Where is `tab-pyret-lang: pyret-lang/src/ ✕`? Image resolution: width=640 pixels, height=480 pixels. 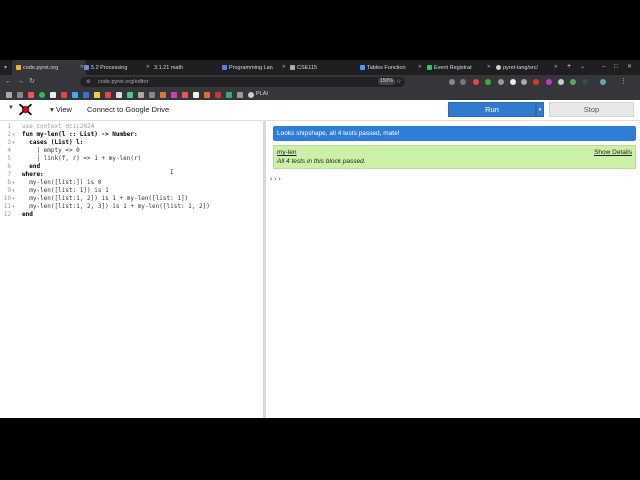
tab-pyret-lang: pyret-lang/src/ ✕ is located at coordinates (528, 67).